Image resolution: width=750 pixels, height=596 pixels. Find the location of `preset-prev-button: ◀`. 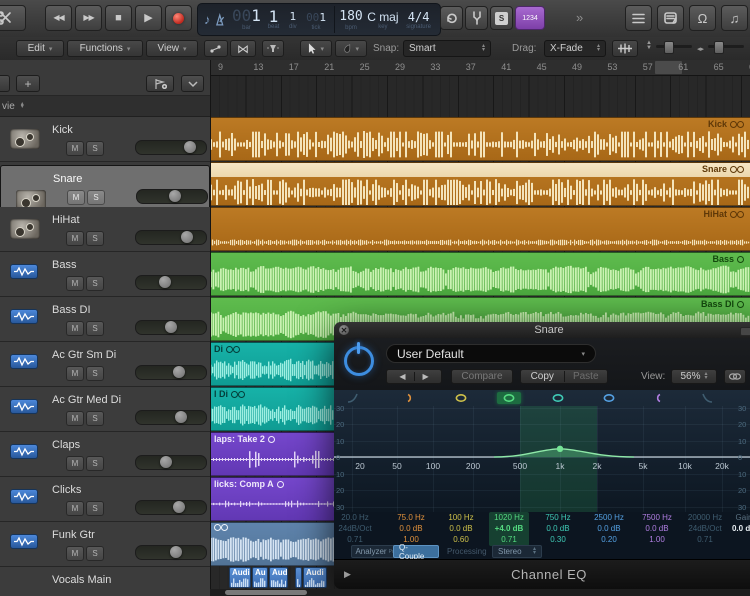

preset-prev-button: ◀ is located at coordinates (403, 376).